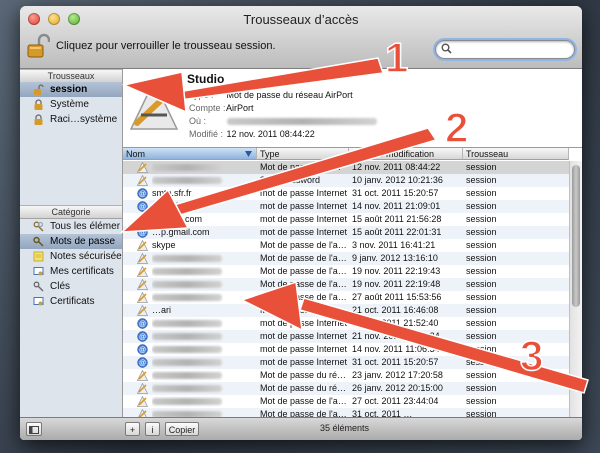  Describe the element at coordinates (71, 119) in the screenshot. I see `sidebar-item-racines: Raci…système` at that location.